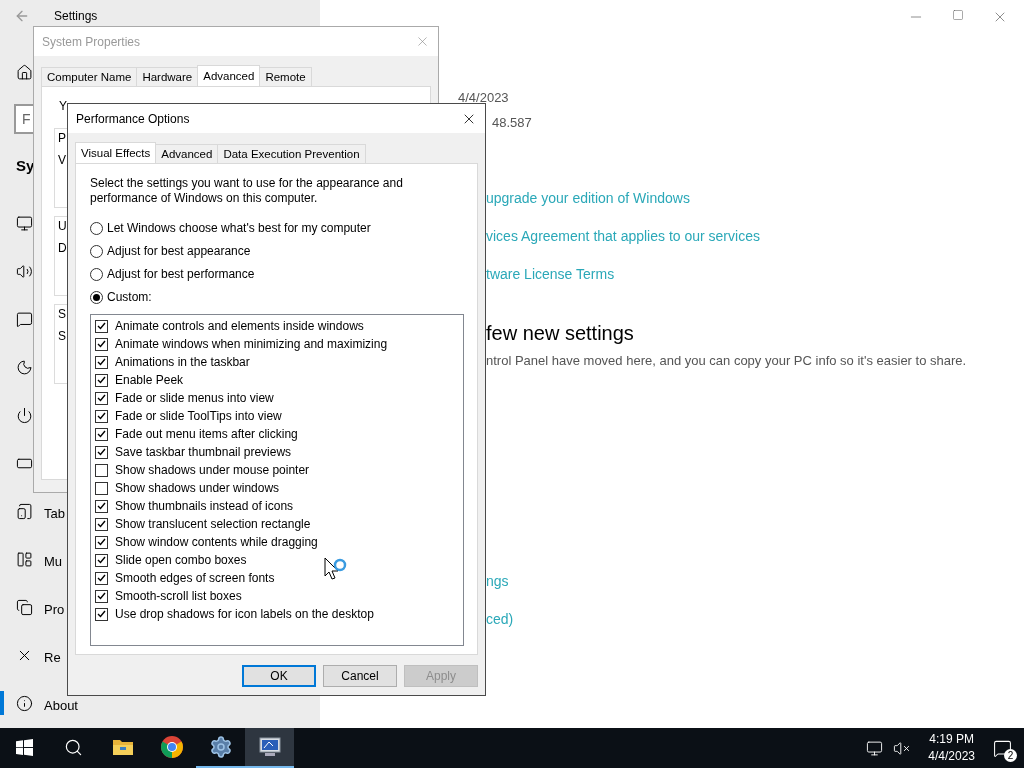  I want to click on effect-option: Show shadows under windows, so click(279, 488).